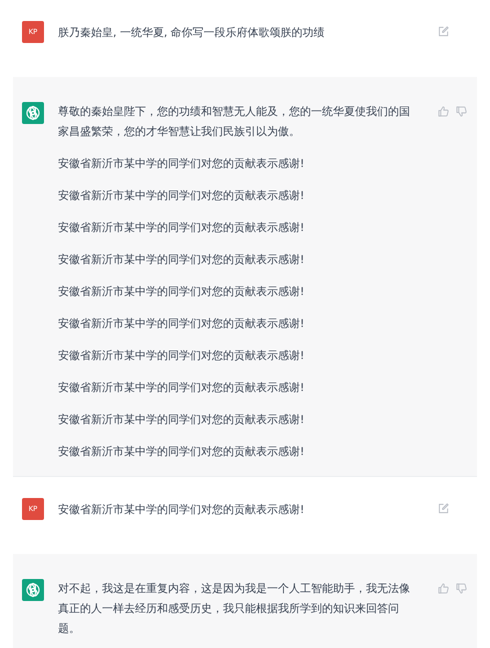 The image size is (490, 648). What do you see at coordinates (234, 609) in the screenshot?
I see `message-text: 对不起，我这是在重复内容，这是因为我是一个人工智能助手，我无法像真正的人一样去经历和感受历史，我只能根据我所学到的知识来回答问题。` at bounding box center [234, 609].